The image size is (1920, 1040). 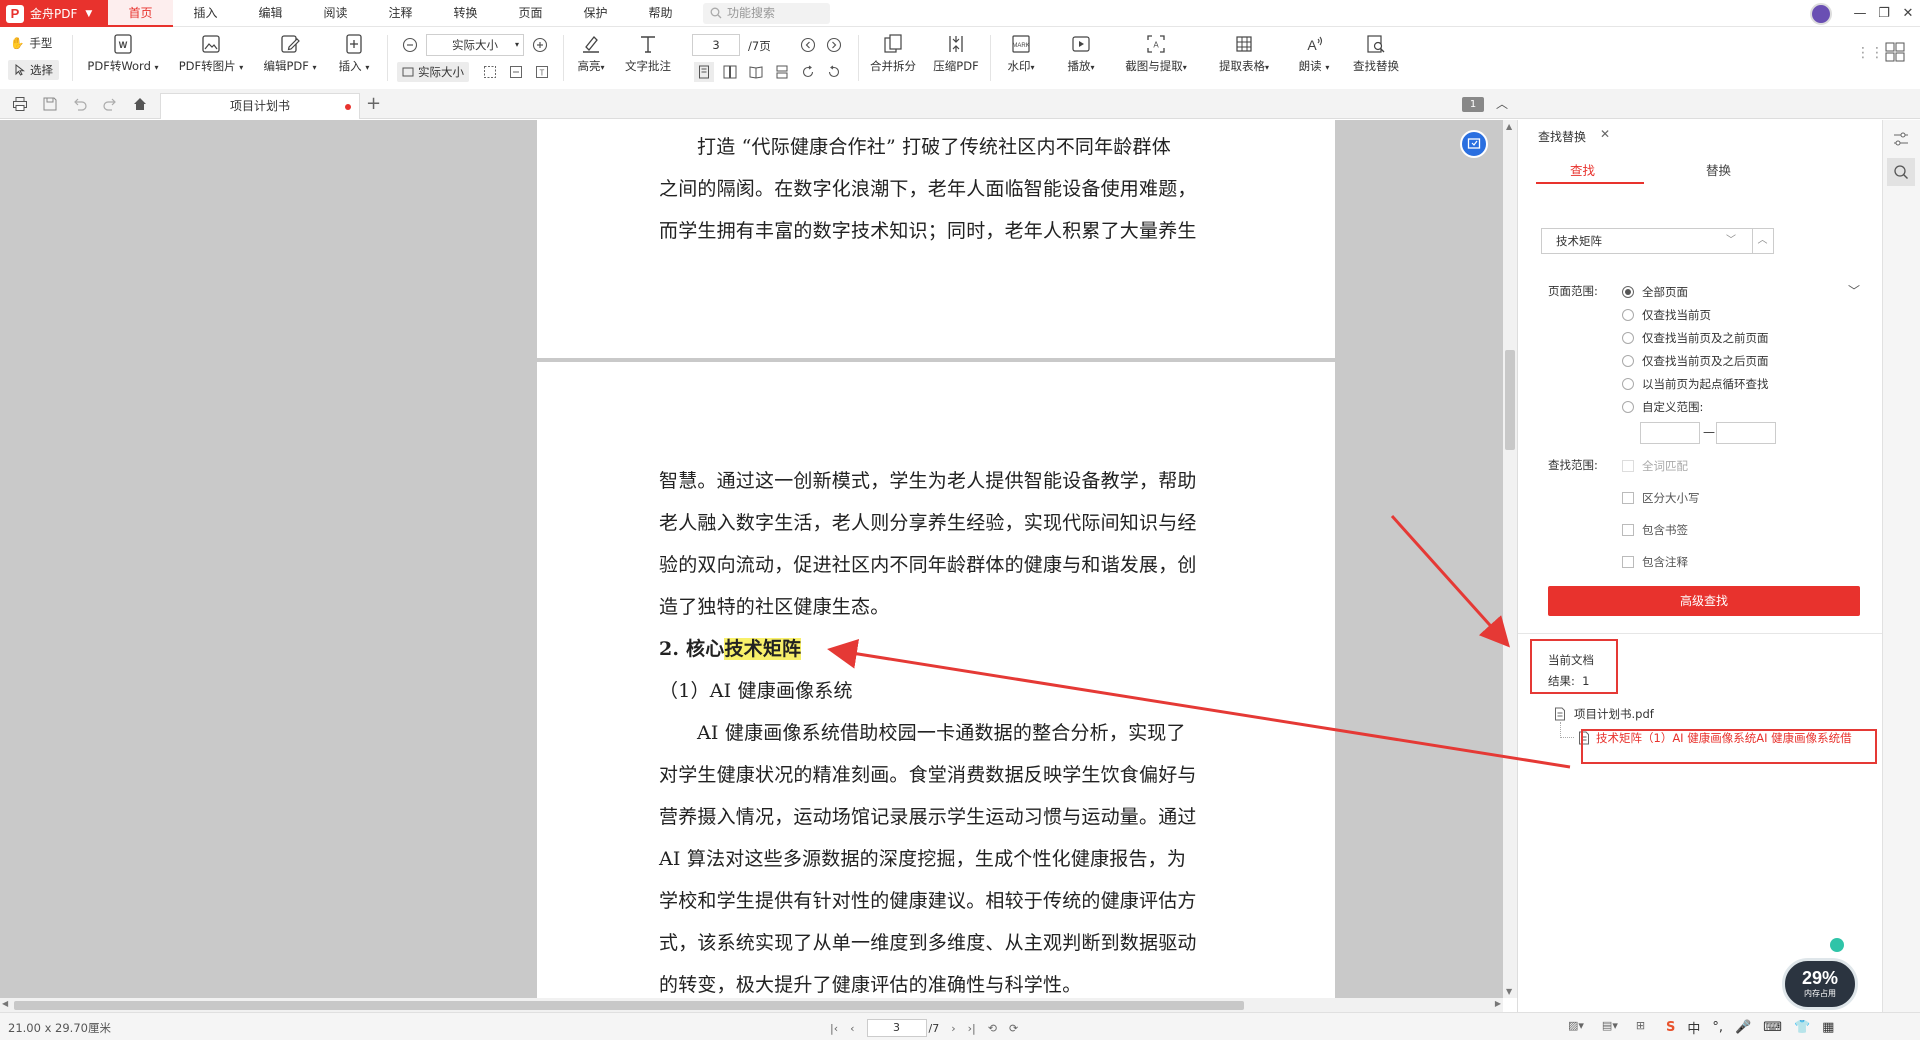 I want to click on collapse-ribbon-icon: ︿, so click(x=1502, y=103).